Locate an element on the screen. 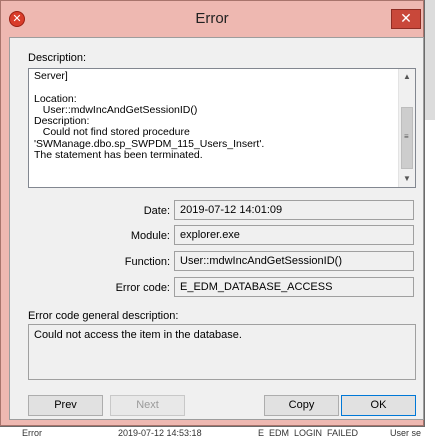 This screenshot has height=437, width=435. error-code-label: Error code: is located at coordinates (142, 288).